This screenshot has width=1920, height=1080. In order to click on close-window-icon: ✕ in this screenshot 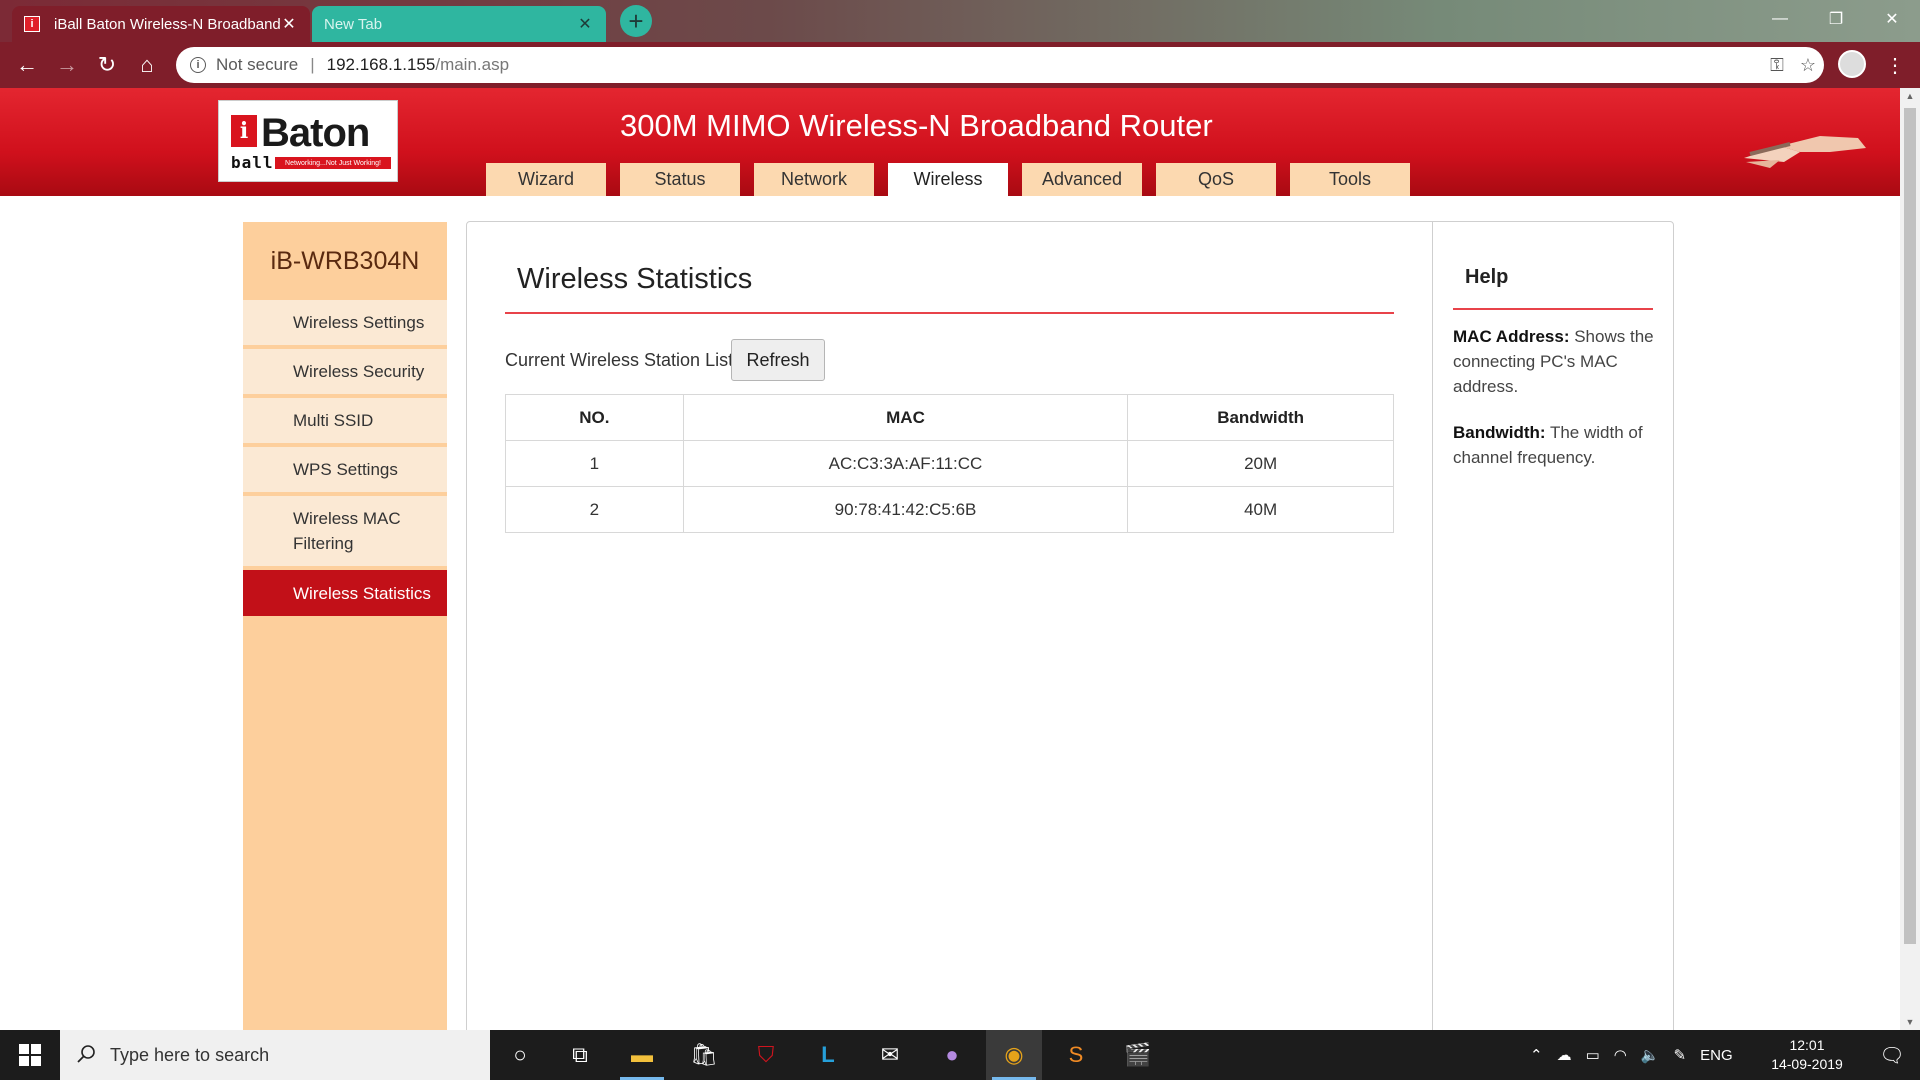, I will do `click(1892, 19)`.